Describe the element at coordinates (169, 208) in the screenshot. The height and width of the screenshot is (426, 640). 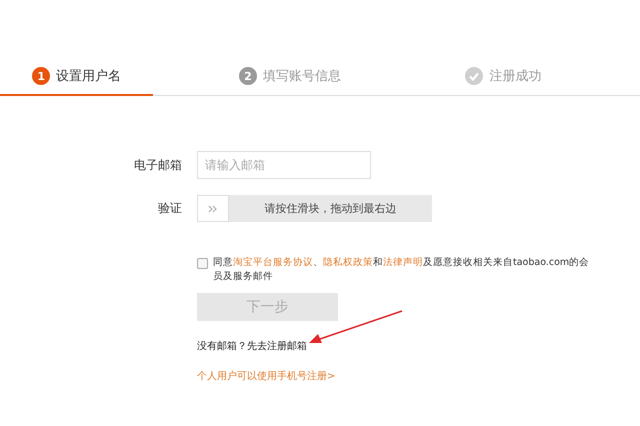
I see `verify-label: 验证` at that location.